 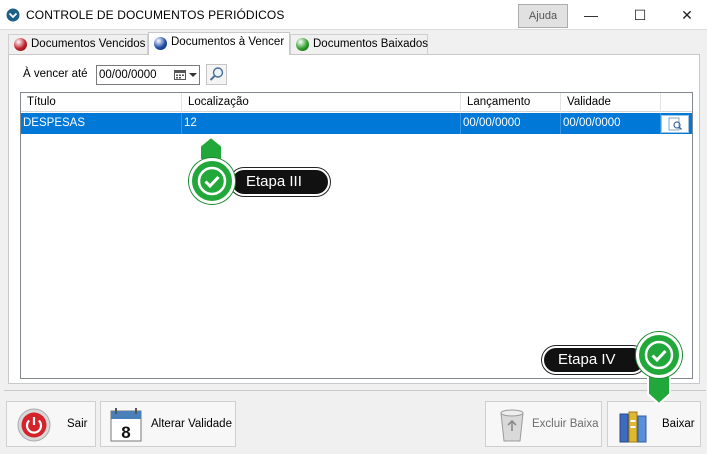 I want to click on cell-titulo: DESPESAS, so click(x=101, y=123).